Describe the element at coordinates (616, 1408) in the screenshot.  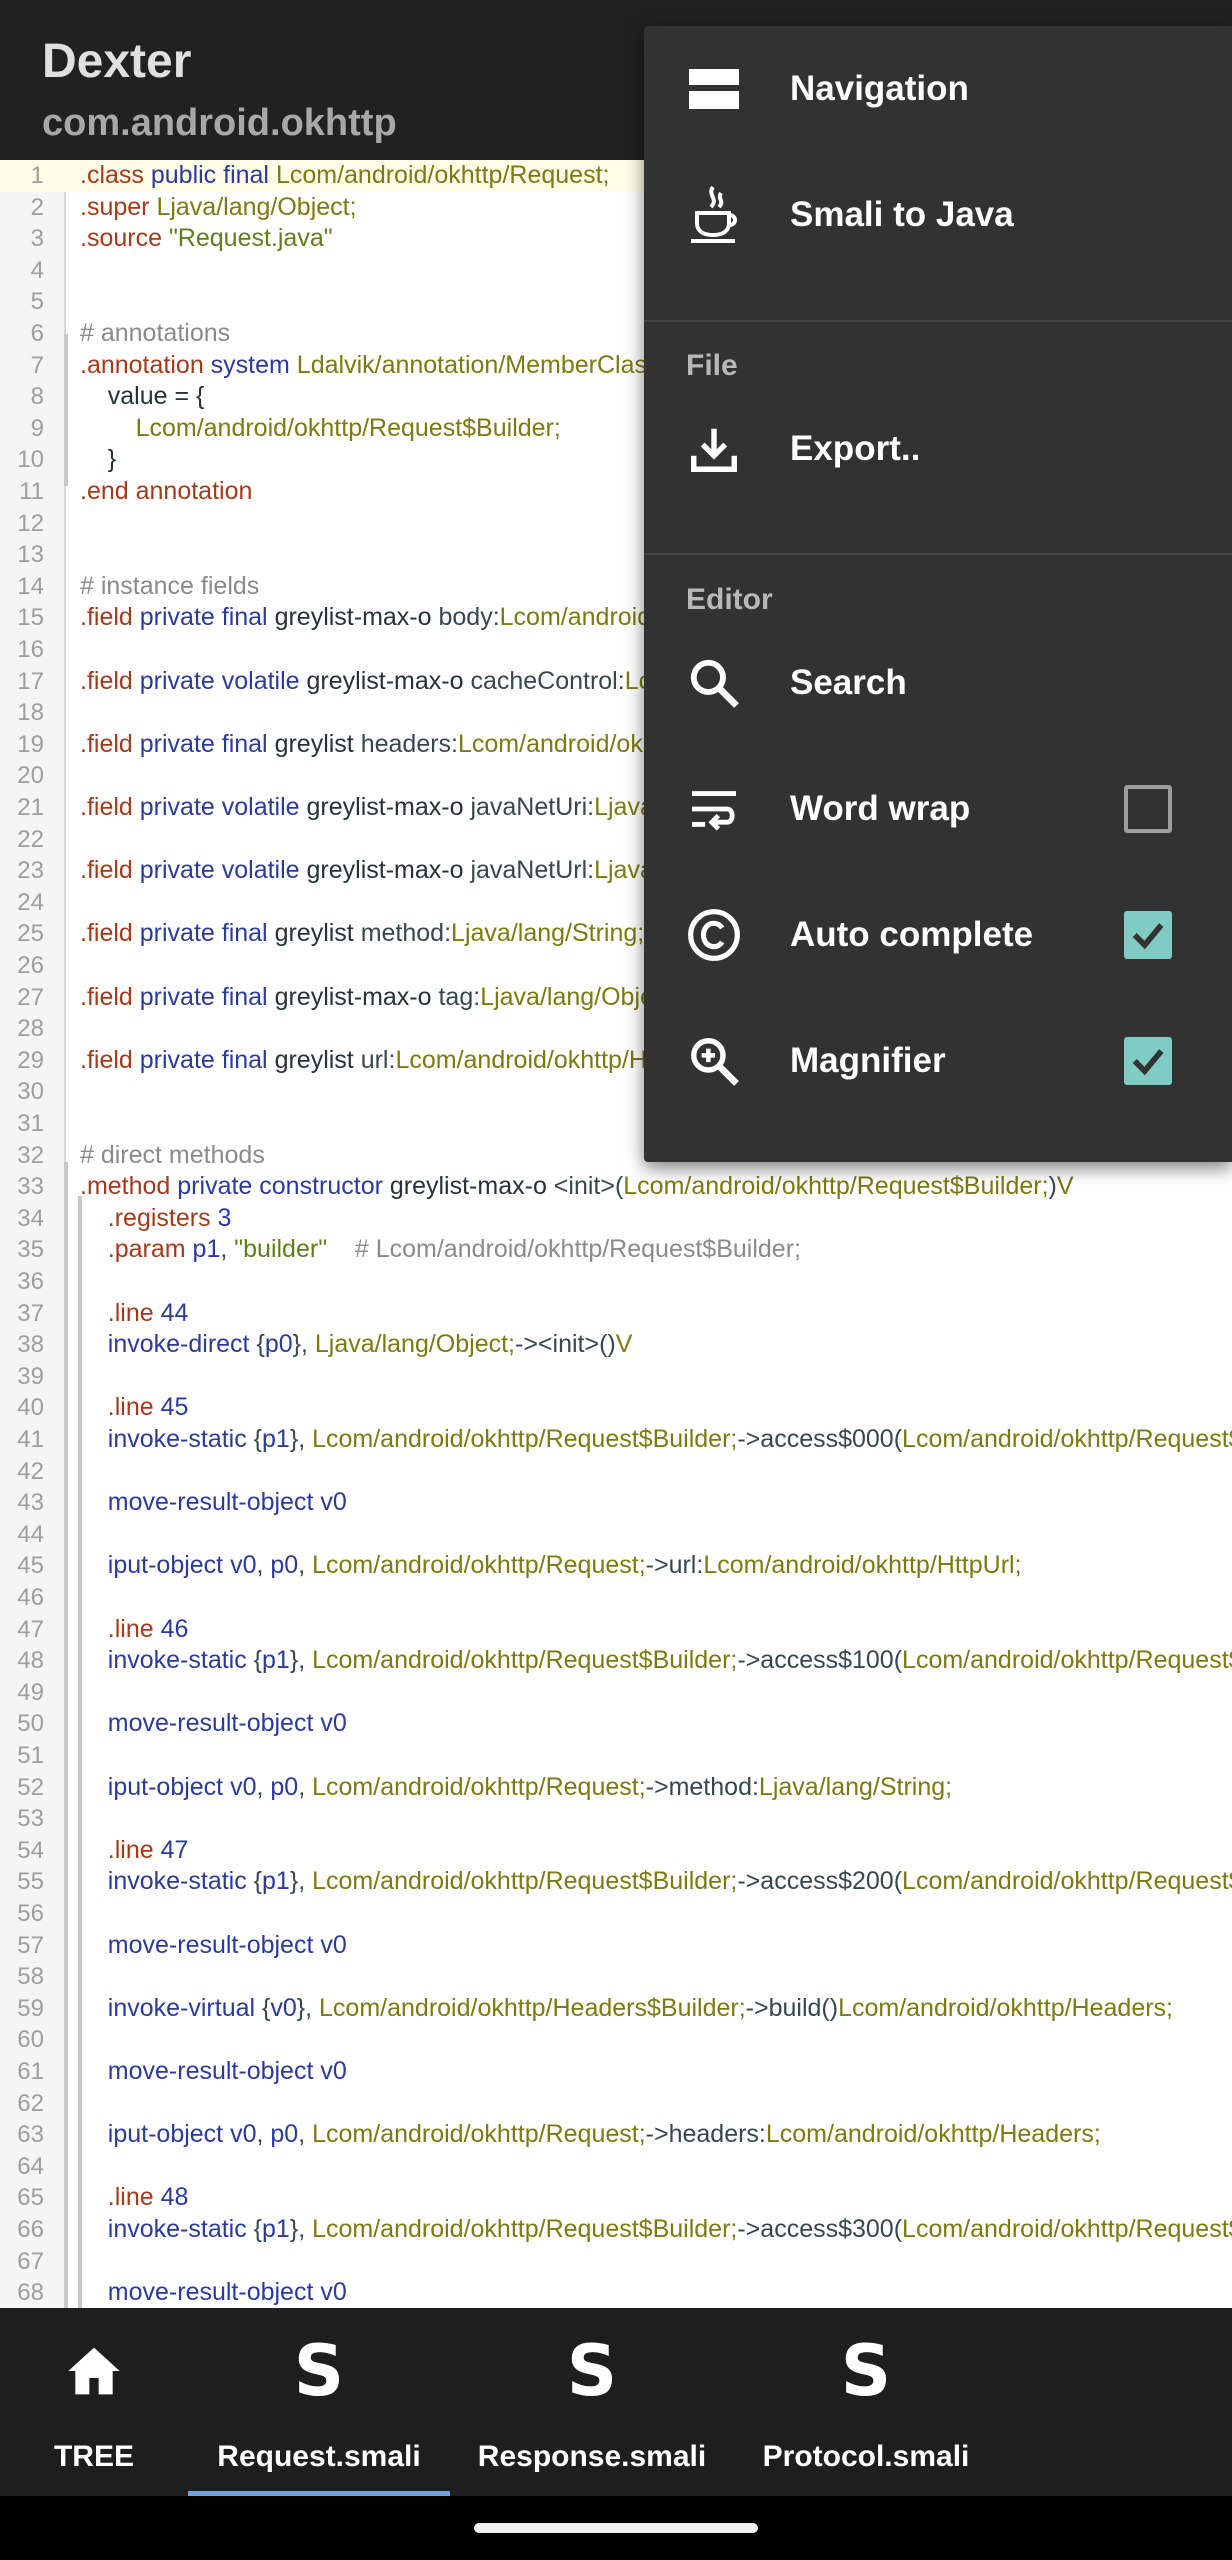
I see `code-line: 40 .line 45` at that location.